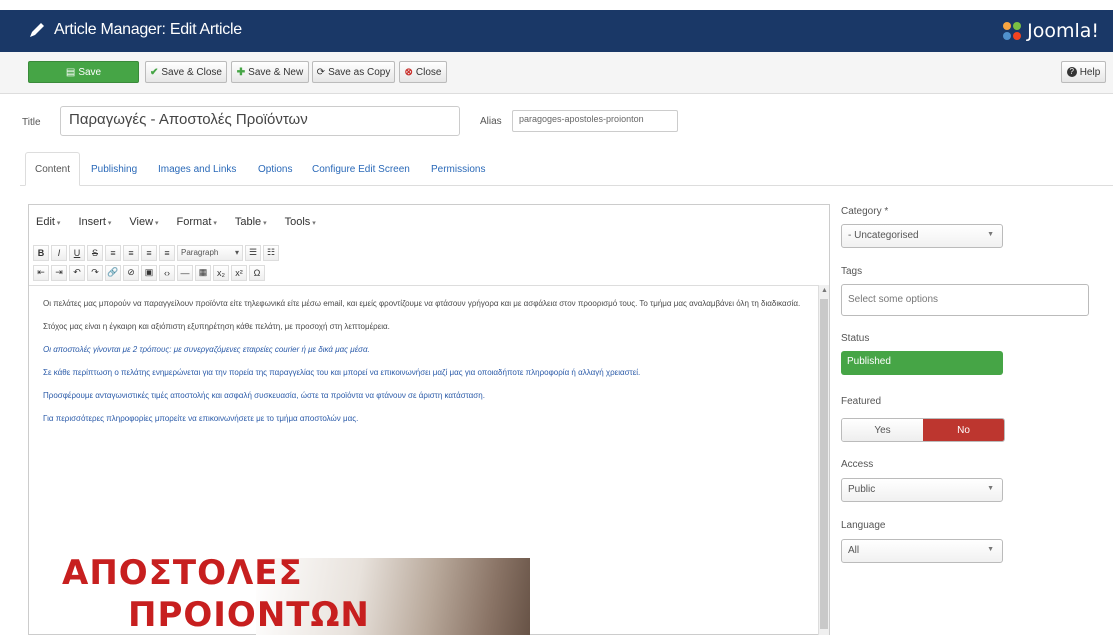  I want to click on redo-icon: ↷, so click(95, 272).